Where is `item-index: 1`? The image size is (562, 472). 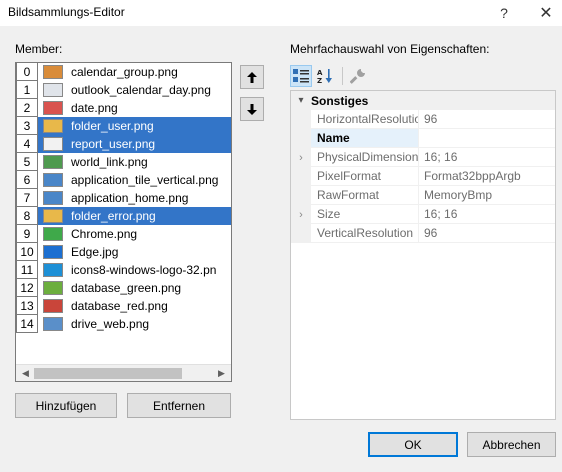
item-index: 1 is located at coordinates (27, 90).